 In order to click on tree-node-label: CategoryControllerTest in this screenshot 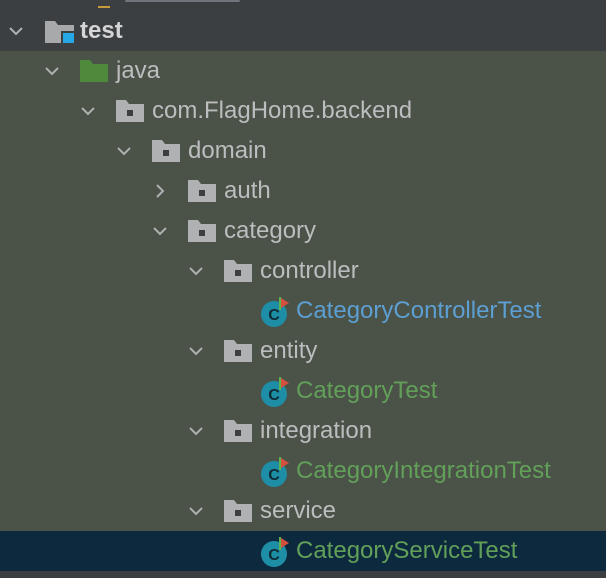, I will do `click(419, 310)`.